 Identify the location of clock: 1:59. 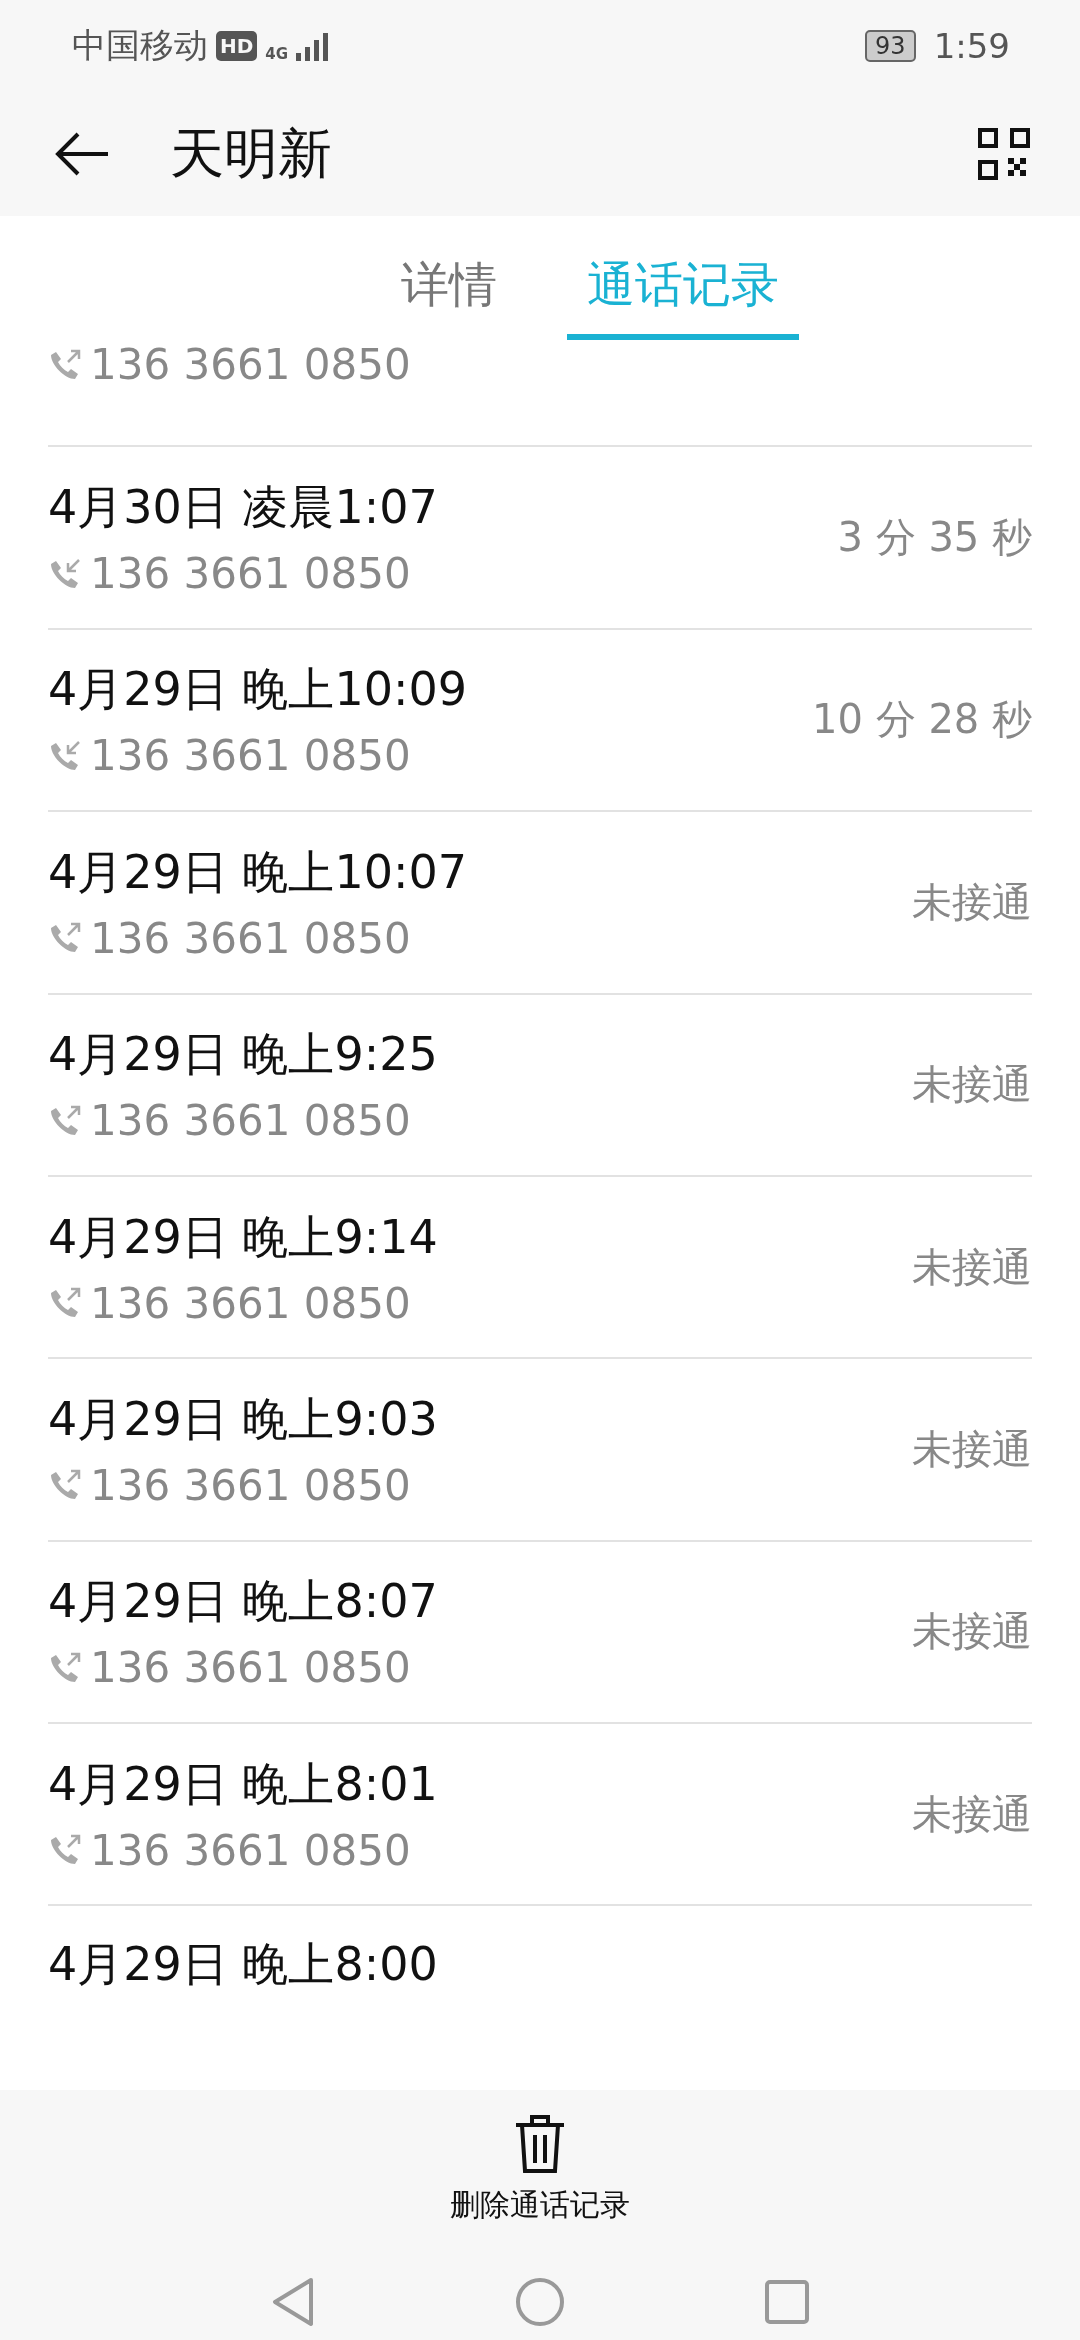
(971, 46).